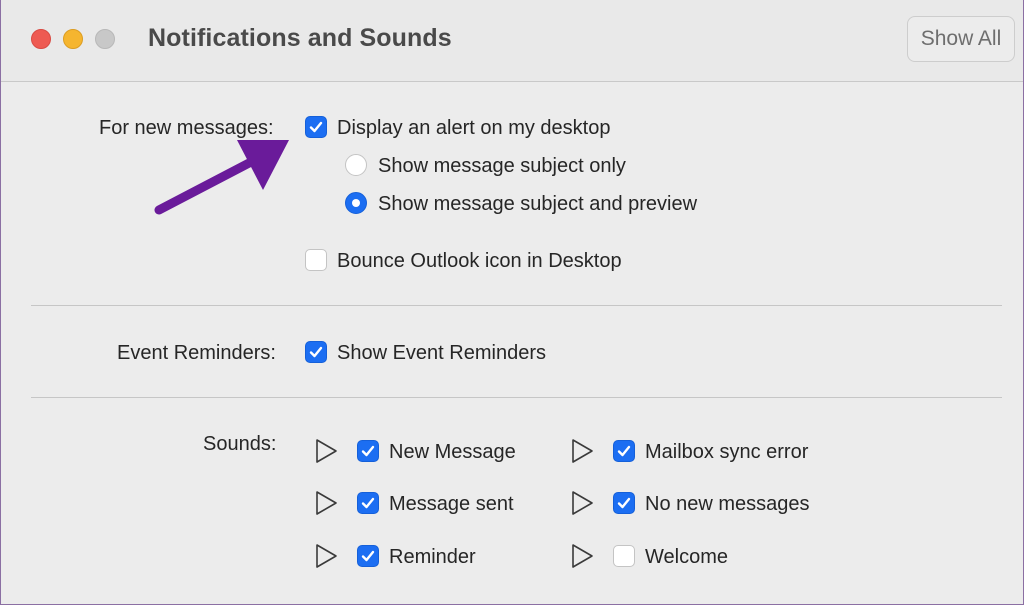  What do you see at coordinates (441, 353) in the screenshot?
I see `show-event-reminders-label: Show Event Reminders` at bounding box center [441, 353].